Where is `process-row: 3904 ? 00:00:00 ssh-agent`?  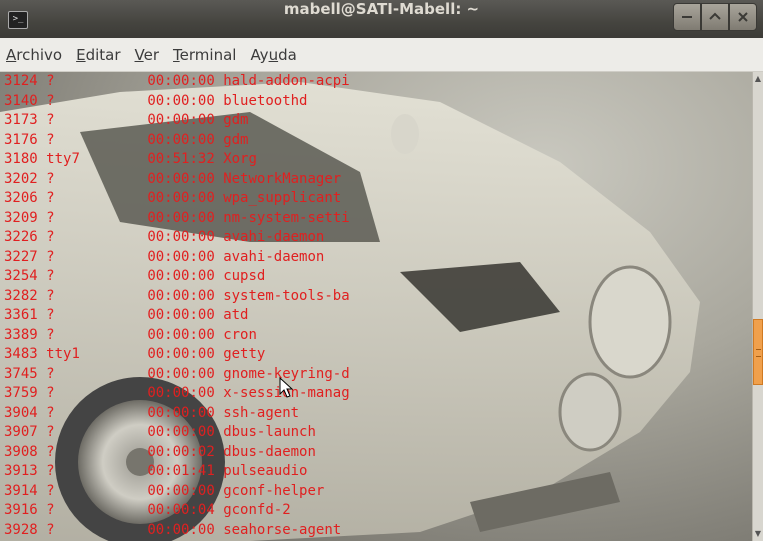
process-row: 3904 ? 00:00:00 ssh-agent is located at coordinates (177, 414).